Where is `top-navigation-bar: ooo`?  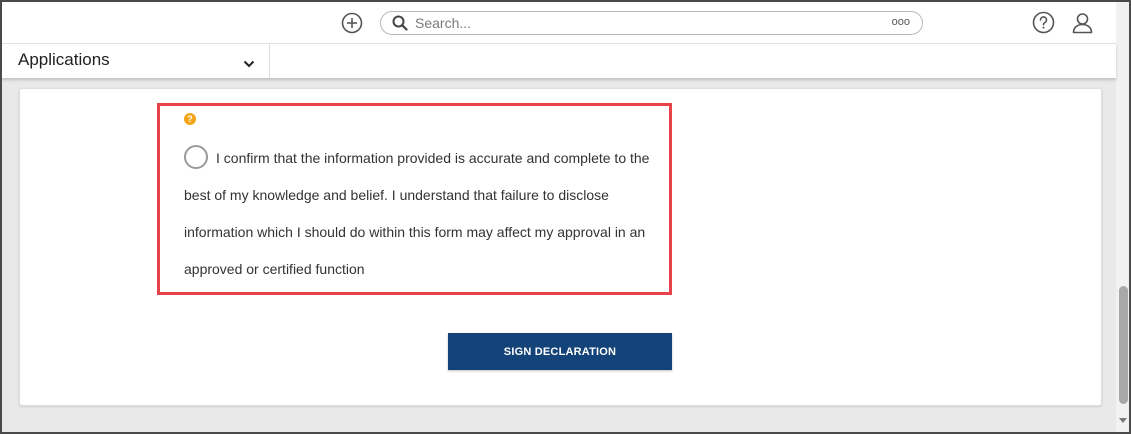
top-navigation-bar: ooo is located at coordinates (559, 23).